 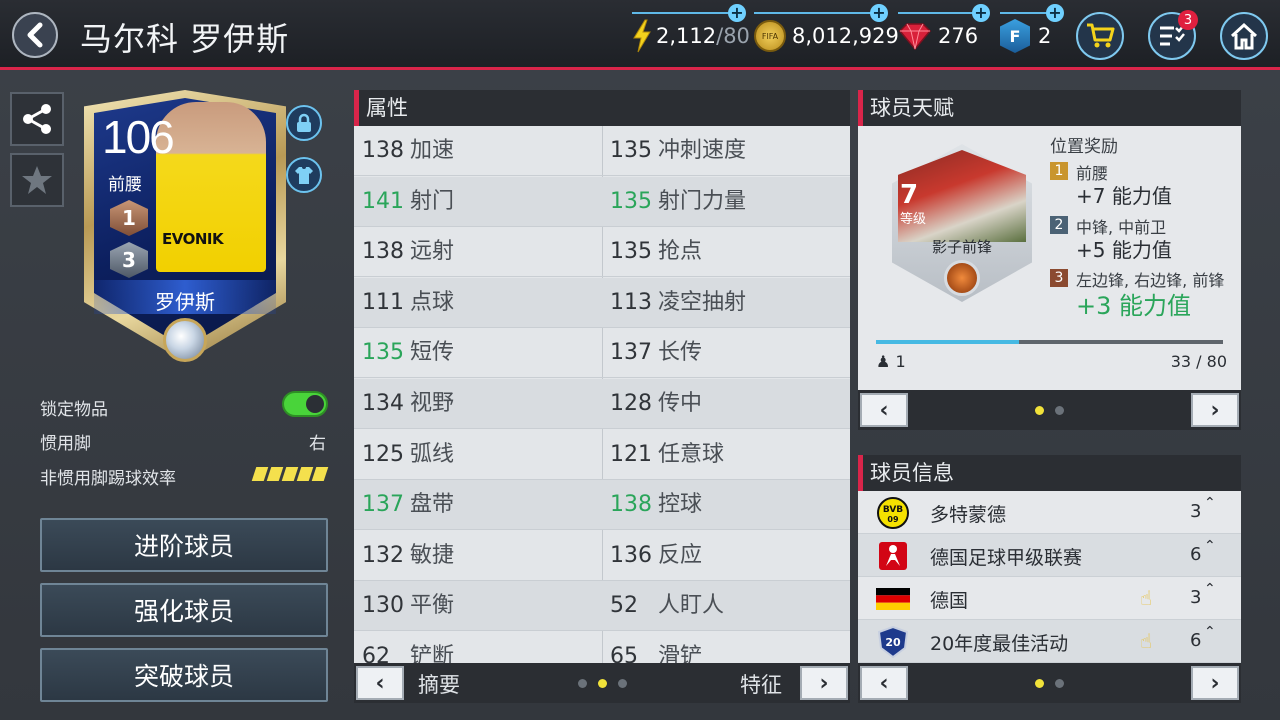 I want to click on upgrade-player-button: 进阶球员, so click(x=184, y=545).